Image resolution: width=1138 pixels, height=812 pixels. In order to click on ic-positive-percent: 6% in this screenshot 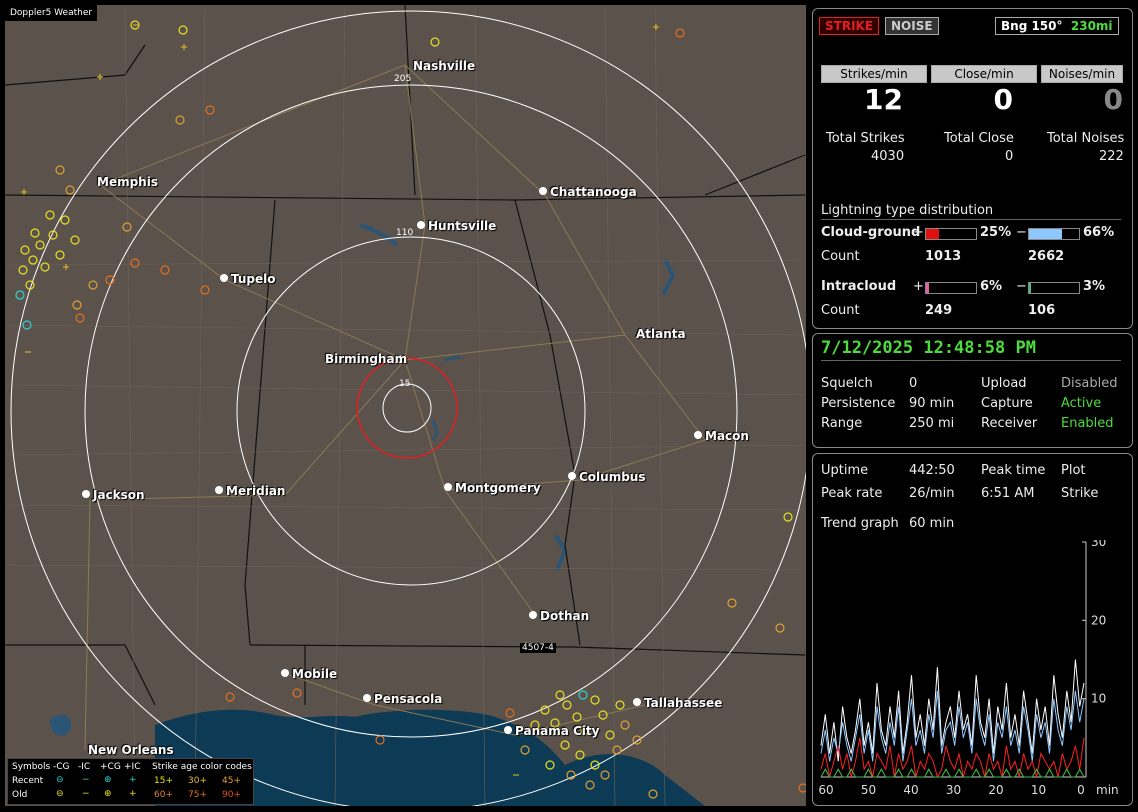, I will do `click(991, 286)`.